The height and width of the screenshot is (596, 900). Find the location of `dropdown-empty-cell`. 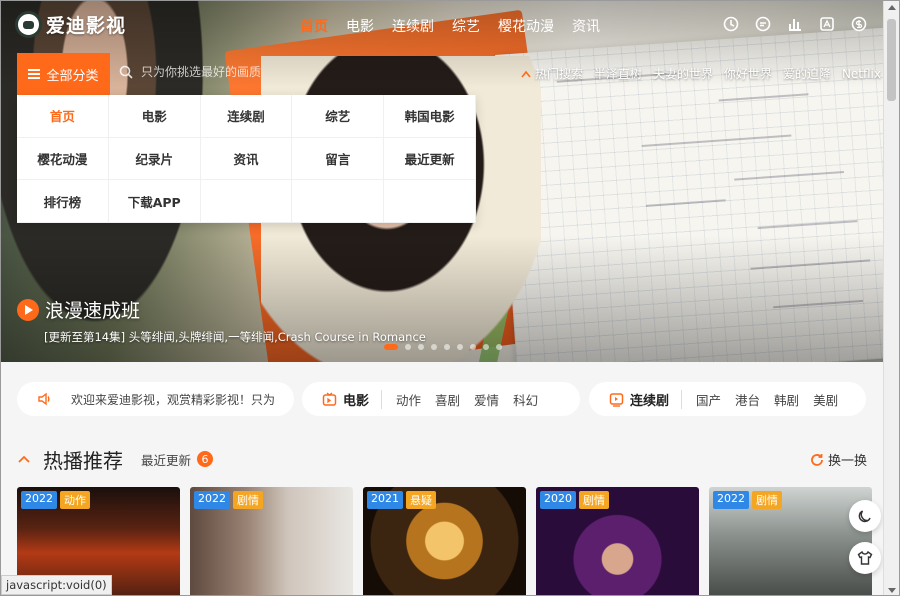

dropdown-empty-cell is located at coordinates (338, 201).